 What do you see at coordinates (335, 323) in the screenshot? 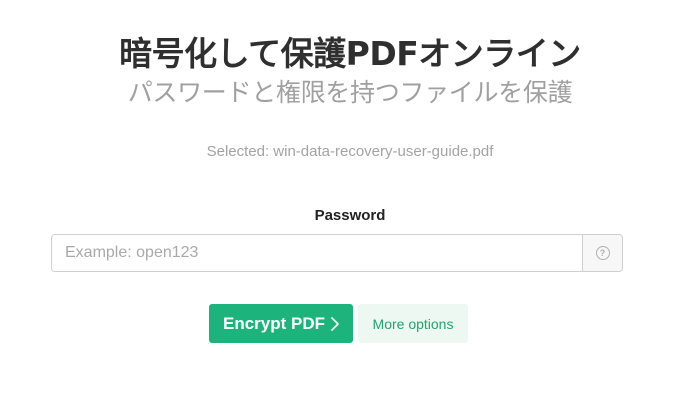
I see `chevron-right-icon` at bounding box center [335, 323].